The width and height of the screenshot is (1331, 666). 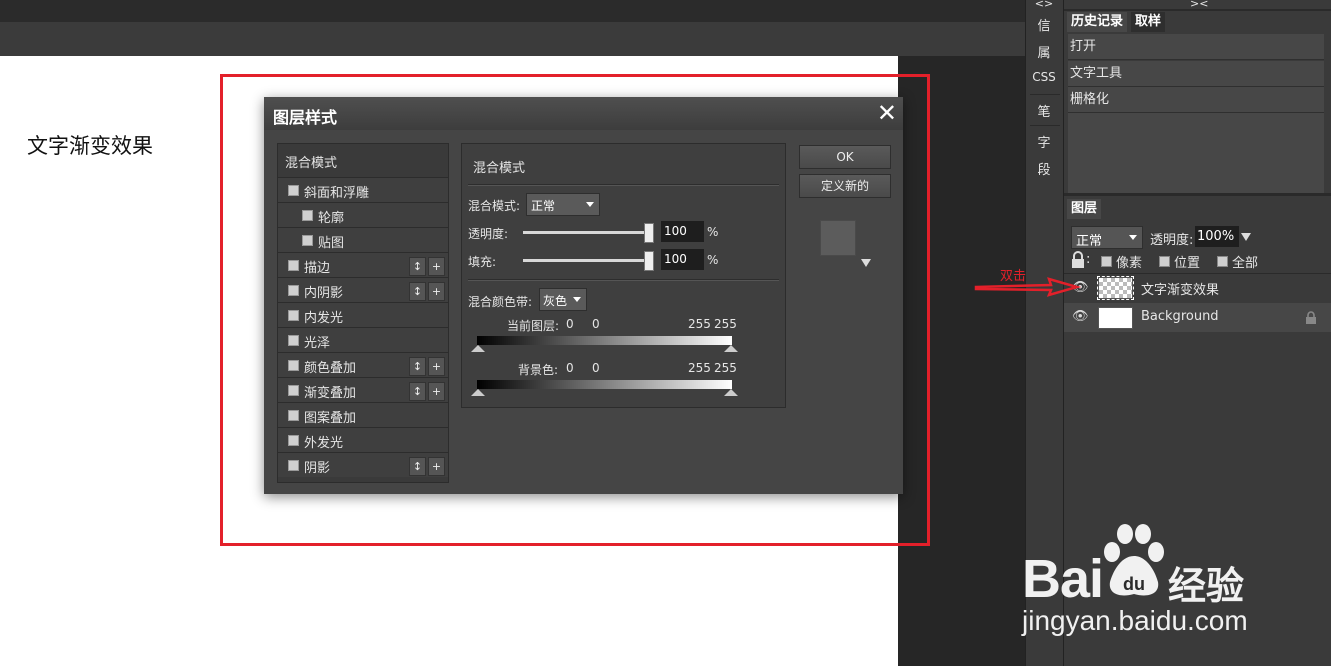 I want to click on underlying-black-low: 0, so click(x=570, y=368).